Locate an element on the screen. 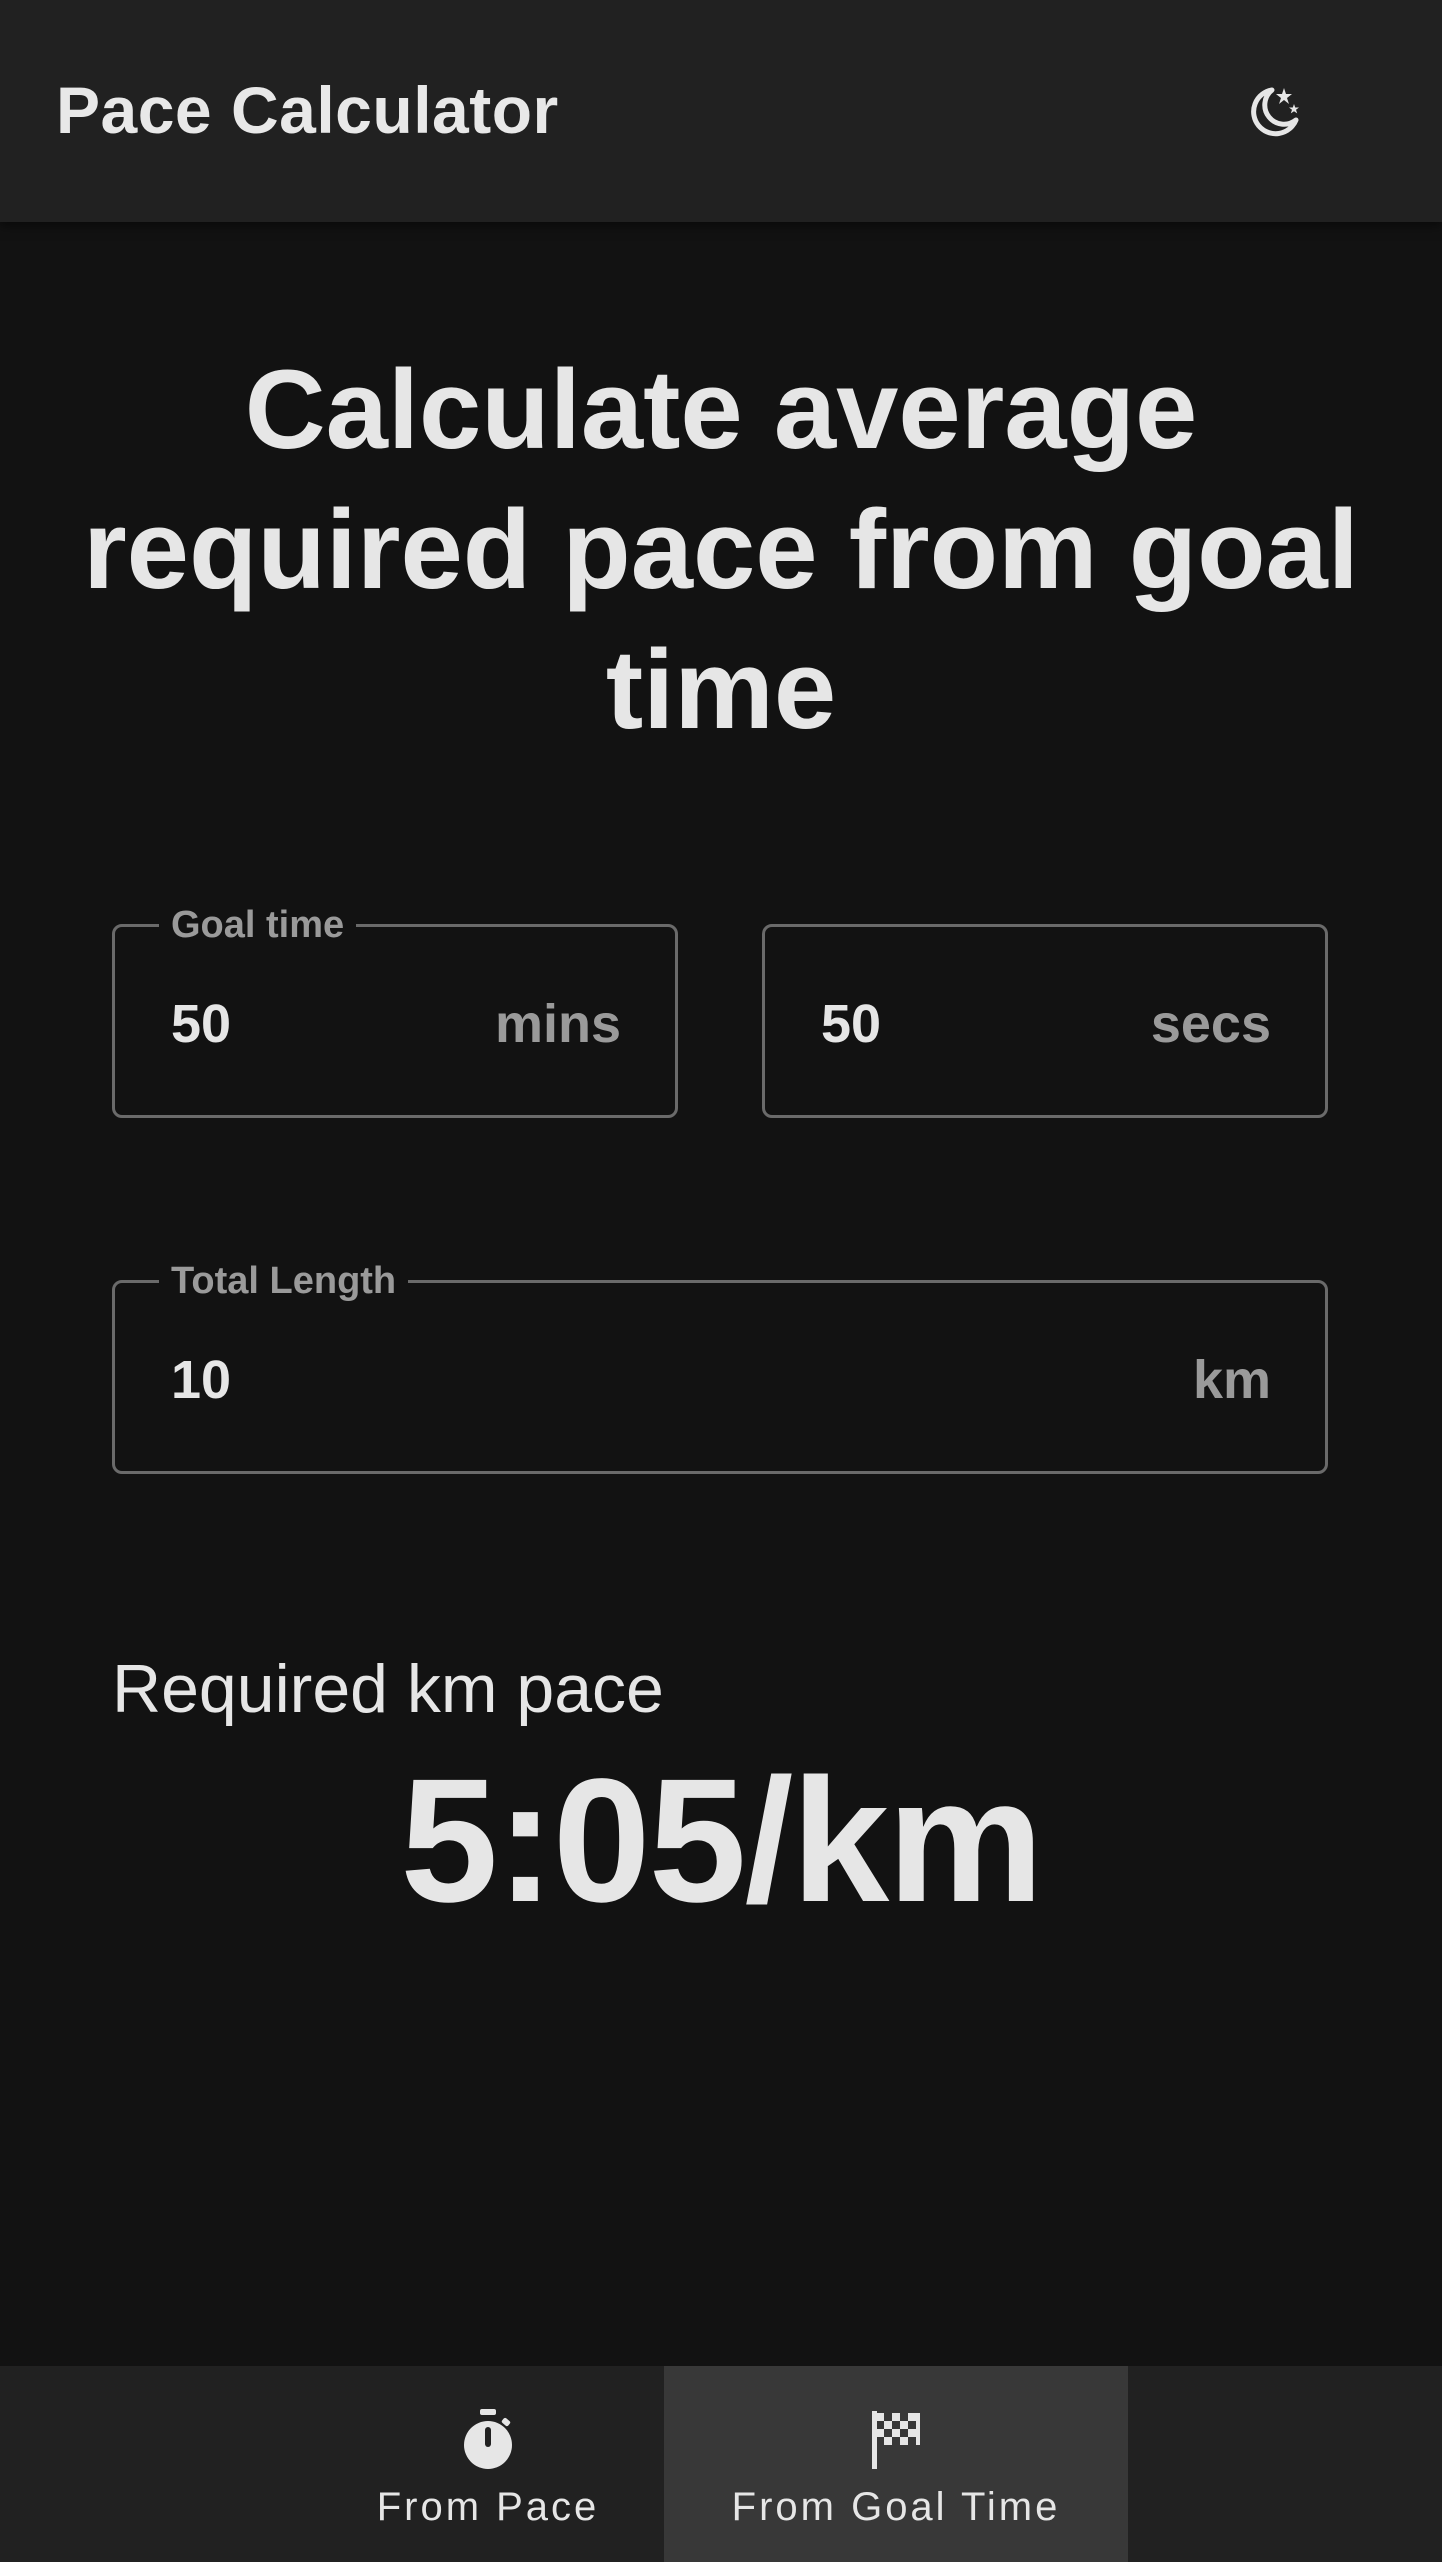  seconds-unit: secs is located at coordinates (1210, 1024).